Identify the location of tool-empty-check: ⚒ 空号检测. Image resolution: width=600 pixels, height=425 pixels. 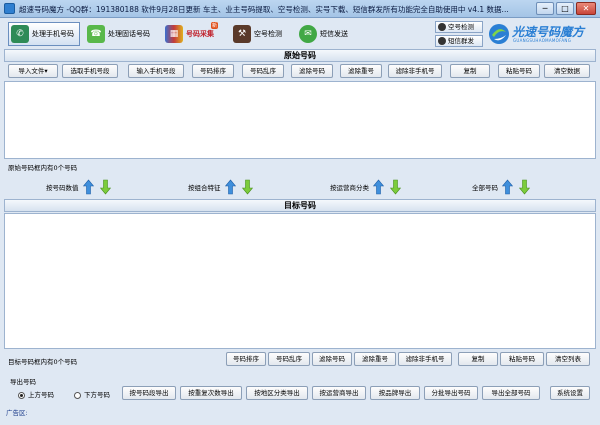
(261, 34).